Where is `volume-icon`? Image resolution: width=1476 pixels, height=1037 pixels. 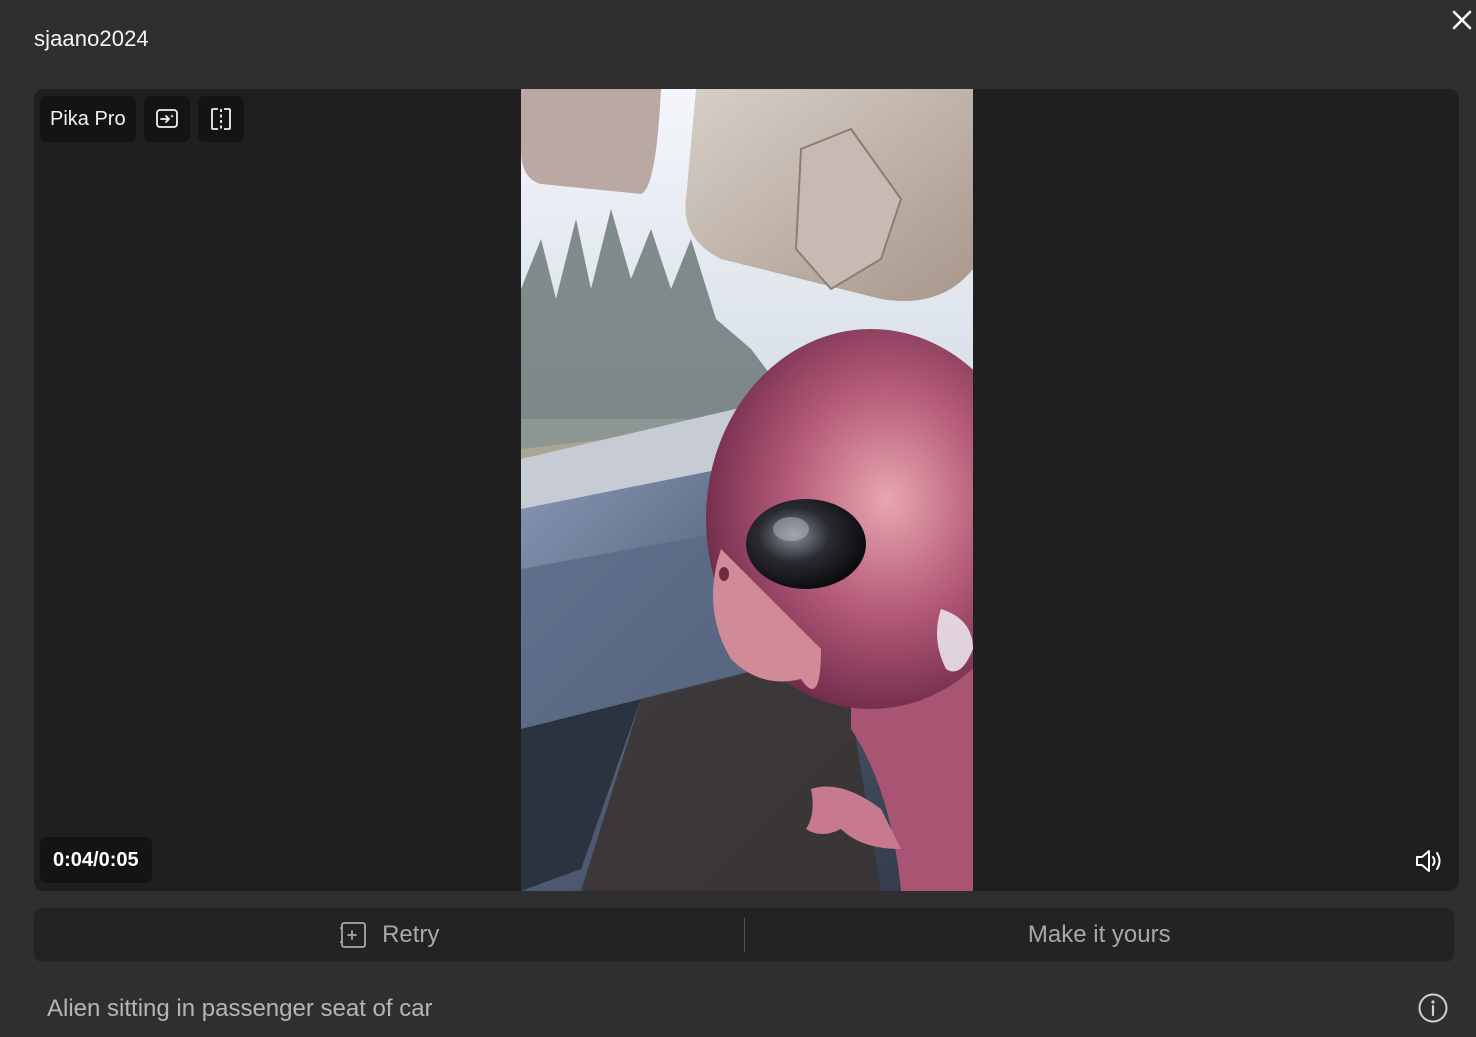
volume-icon is located at coordinates (1429, 861).